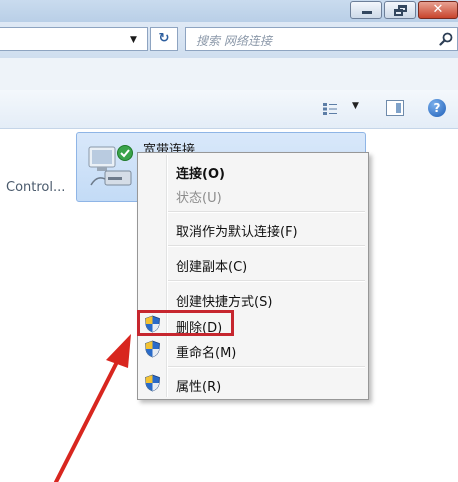 The height and width of the screenshot is (482, 458). What do you see at coordinates (224, 300) in the screenshot?
I see `menu-item-create-shortcut: 创建快捷方式(S)` at bounding box center [224, 300].